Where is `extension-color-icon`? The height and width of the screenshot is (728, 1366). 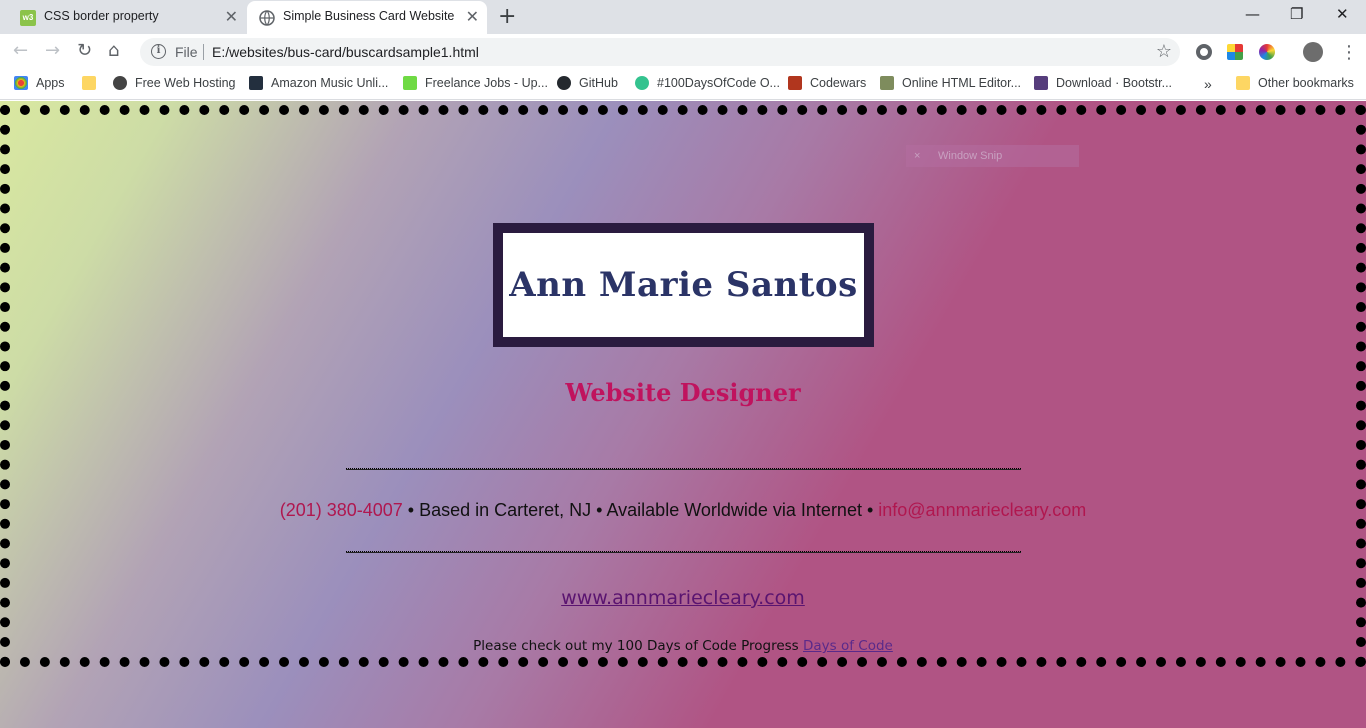
extension-color-icon is located at coordinates (1267, 52).